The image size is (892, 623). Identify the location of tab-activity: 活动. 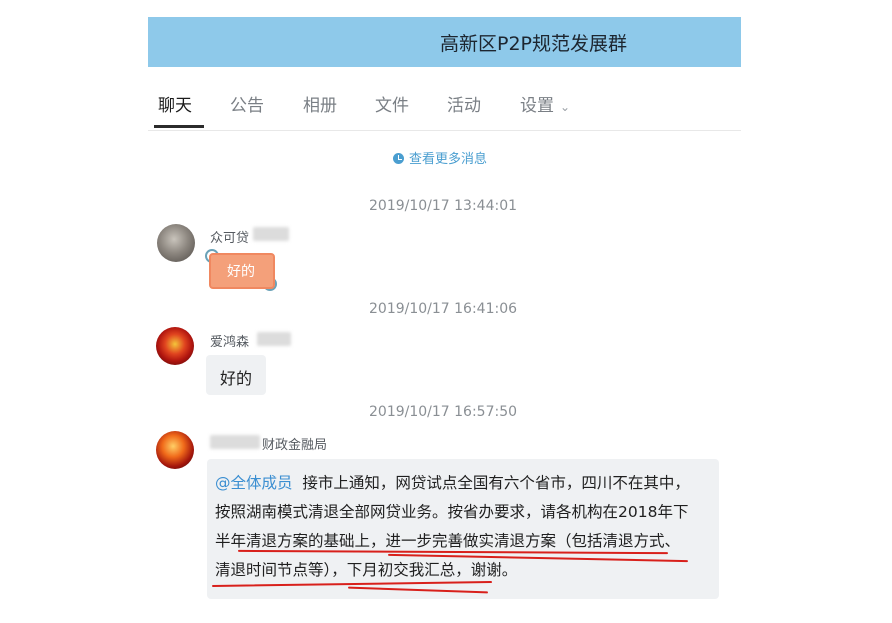
(464, 103).